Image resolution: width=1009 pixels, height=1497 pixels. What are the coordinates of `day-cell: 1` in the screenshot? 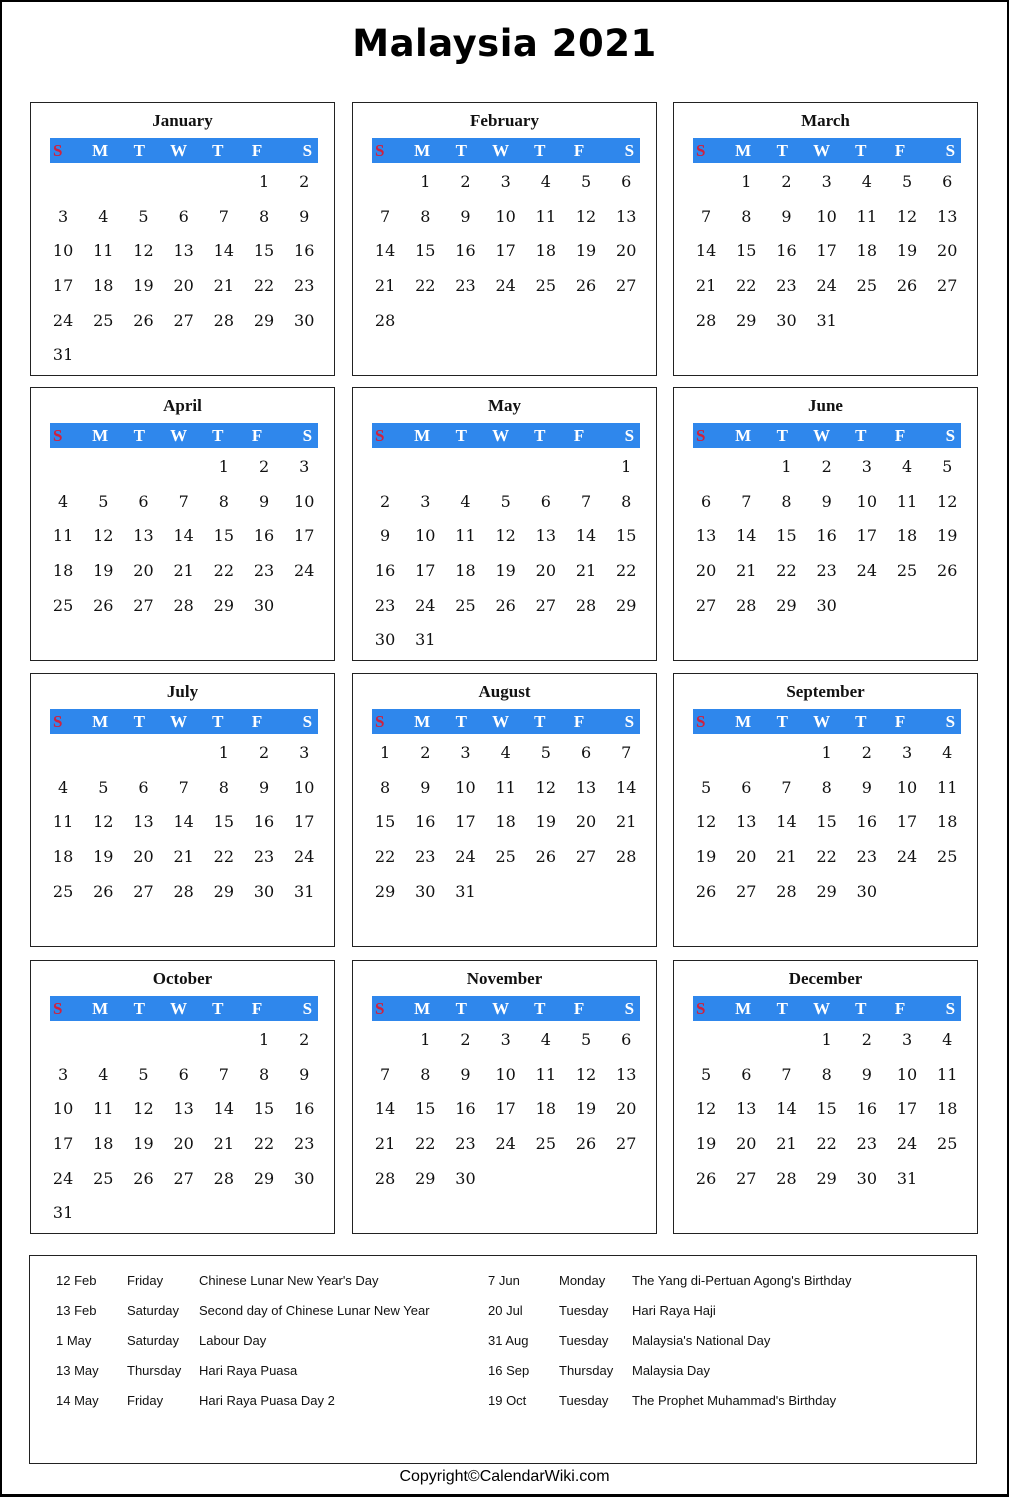 It's located at (626, 466).